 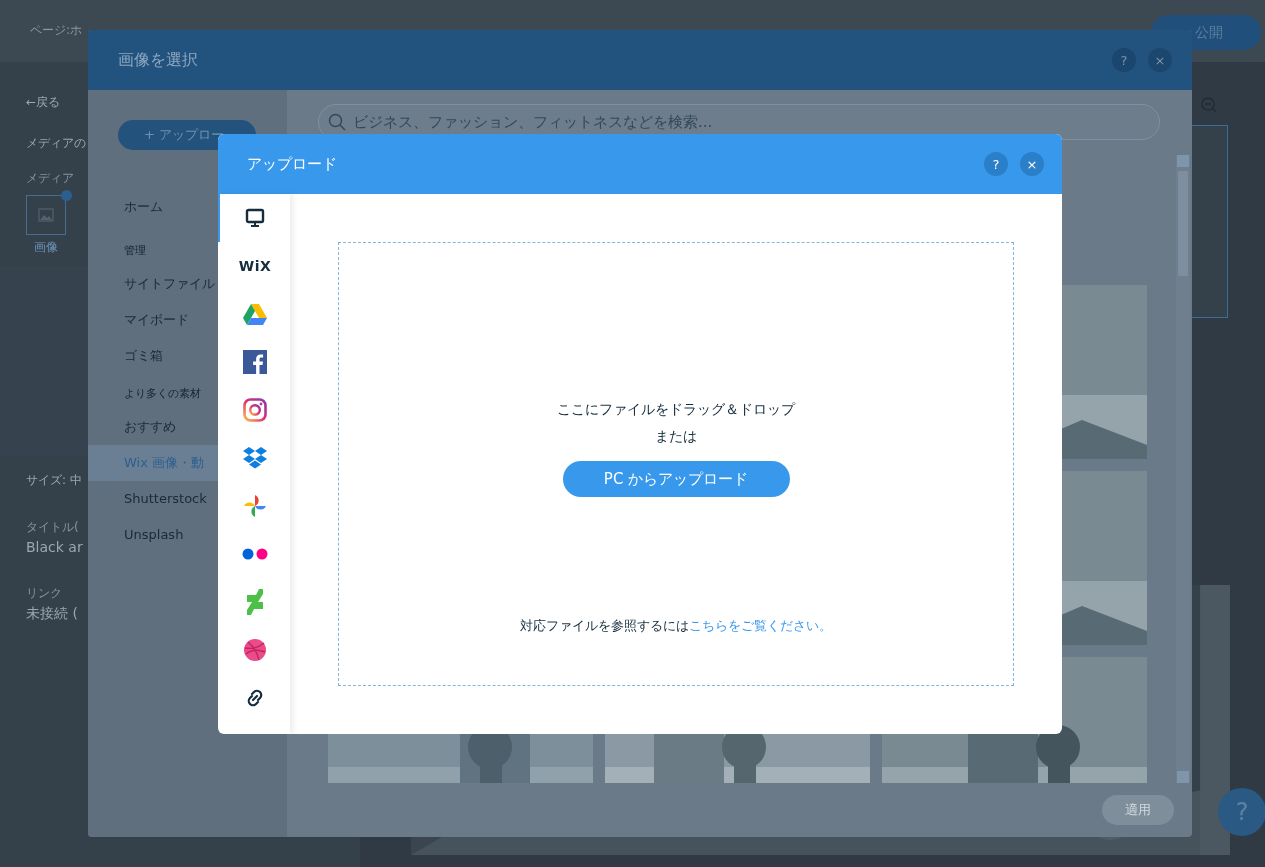 What do you see at coordinates (158, 60) in the screenshot?
I see `dialog-title: 画像を選択` at bounding box center [158, 60].